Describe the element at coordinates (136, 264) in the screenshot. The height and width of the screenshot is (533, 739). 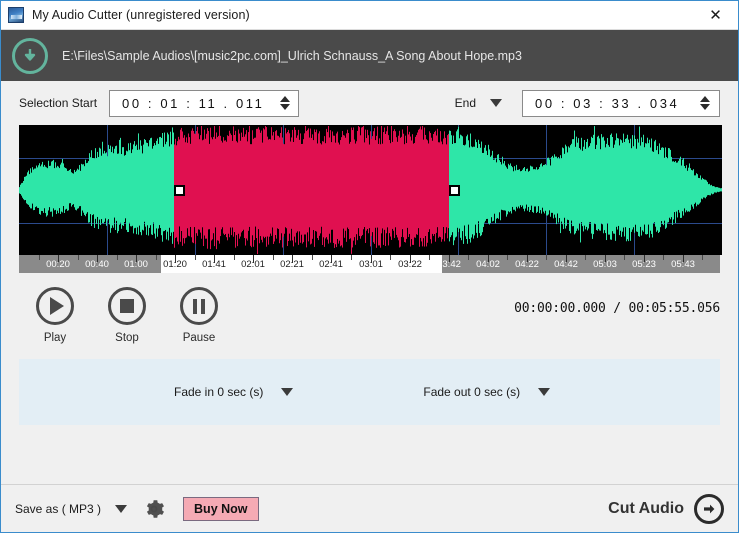
I see `ruler-tick-label: 01:00` at that location.